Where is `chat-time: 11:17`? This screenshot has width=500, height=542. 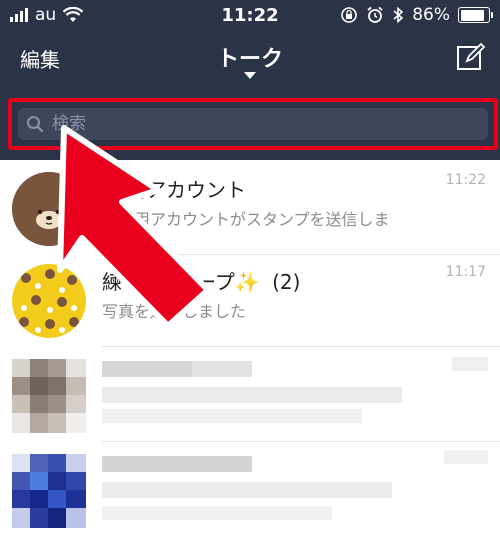
chat-time: 11:17 is located at coordinates (465, 272).